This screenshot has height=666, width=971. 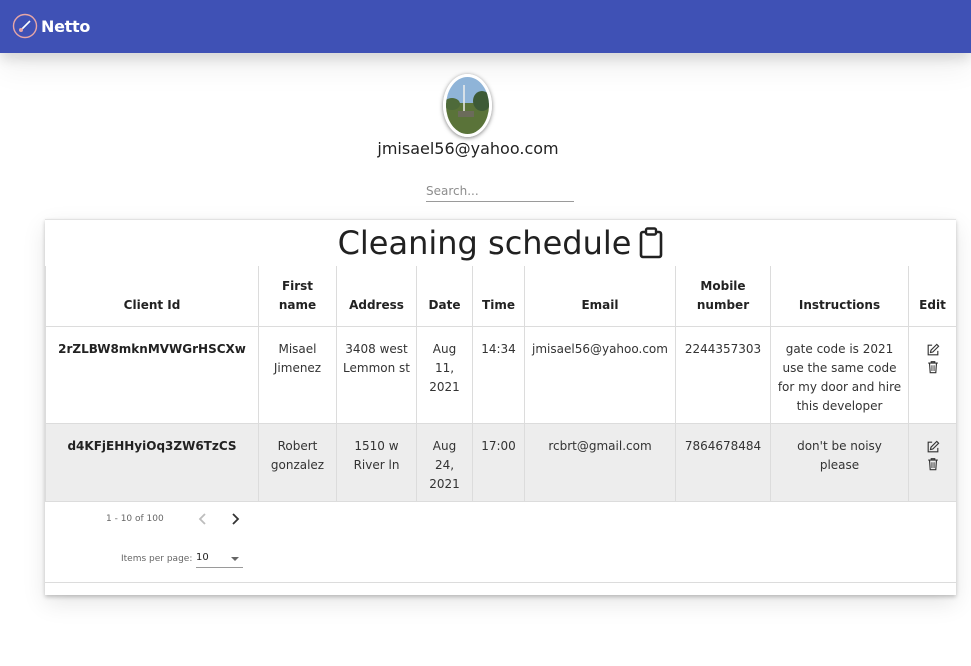 What do you see at coordinates (376, 296) in the screenshot?
I see `col-header-address: Address` at bounding box center [376, 296].